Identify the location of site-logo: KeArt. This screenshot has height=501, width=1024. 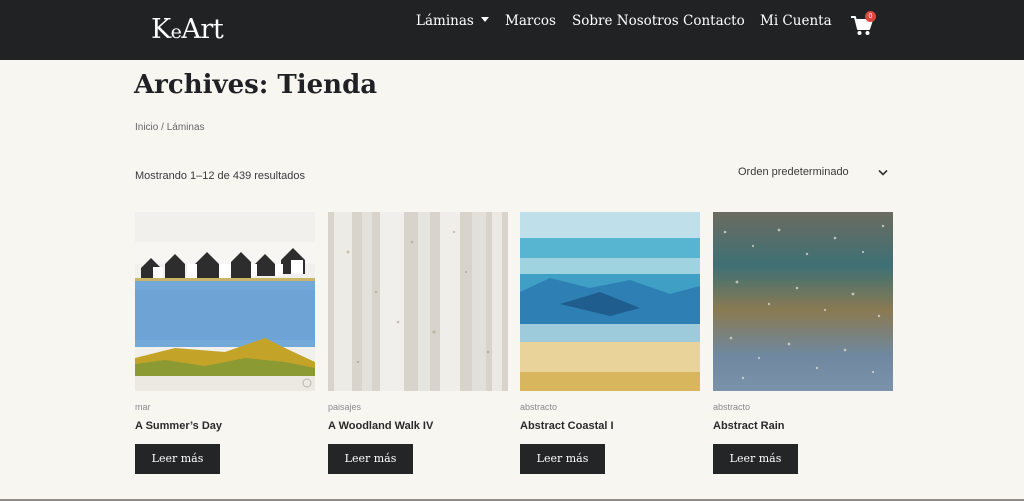
(187, 29).